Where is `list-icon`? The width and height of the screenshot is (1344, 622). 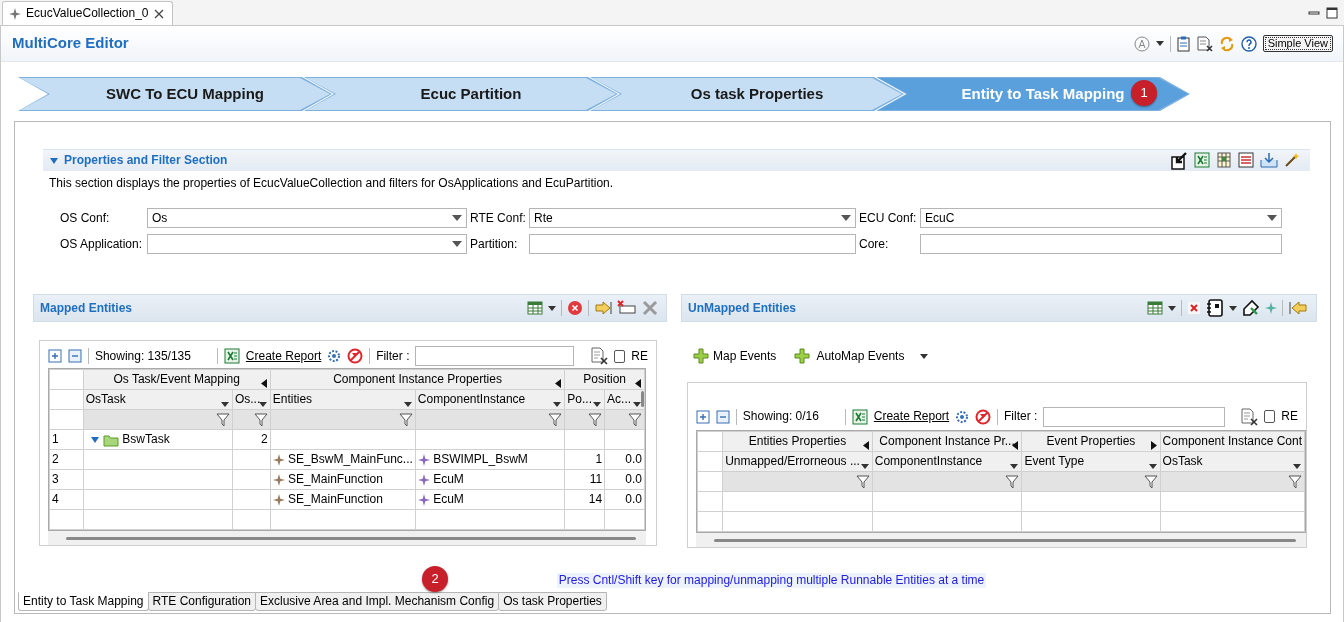 list-icon is located at coordinates (1246, 159).